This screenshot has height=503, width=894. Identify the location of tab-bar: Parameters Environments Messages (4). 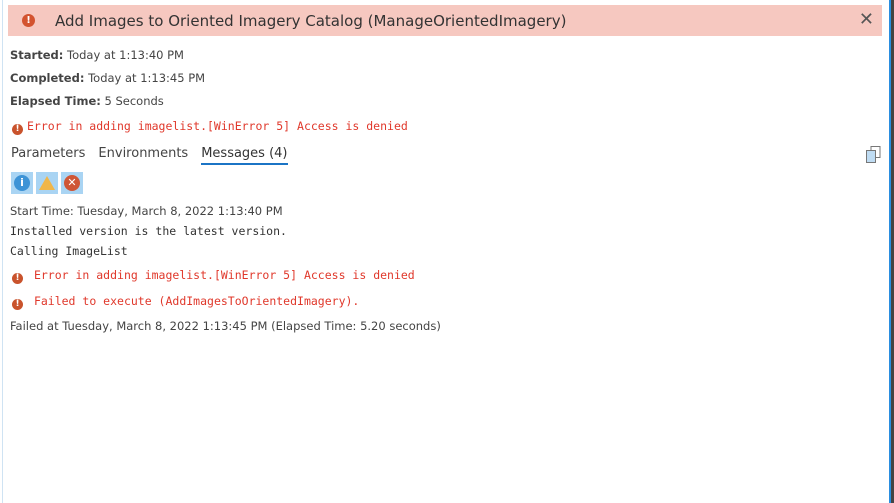
(149, 155).